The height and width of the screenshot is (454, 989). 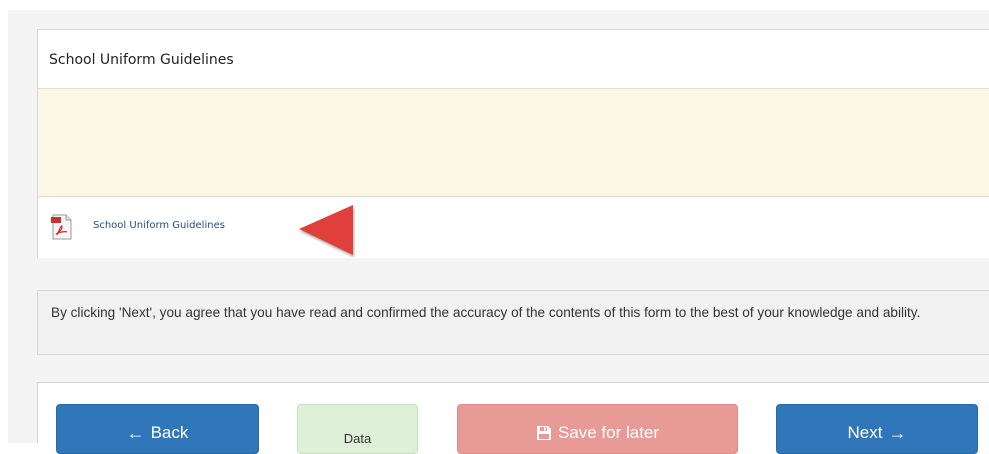 I want to click on next-button: Next →, so click(x=877, y=429).